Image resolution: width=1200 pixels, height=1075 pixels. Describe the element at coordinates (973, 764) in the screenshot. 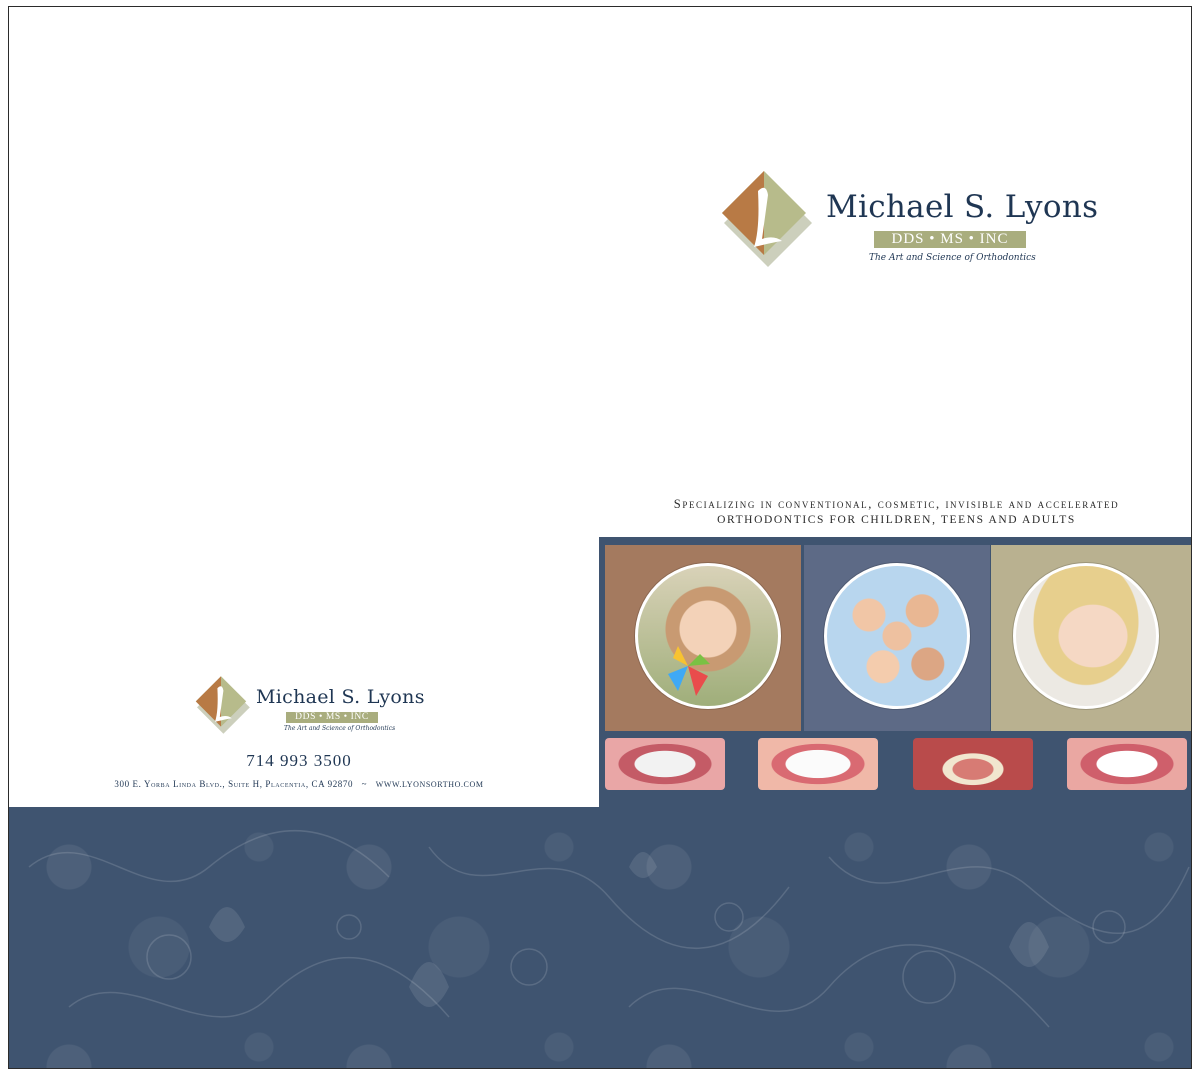

I see `lingual-braces-teeth` at that location.